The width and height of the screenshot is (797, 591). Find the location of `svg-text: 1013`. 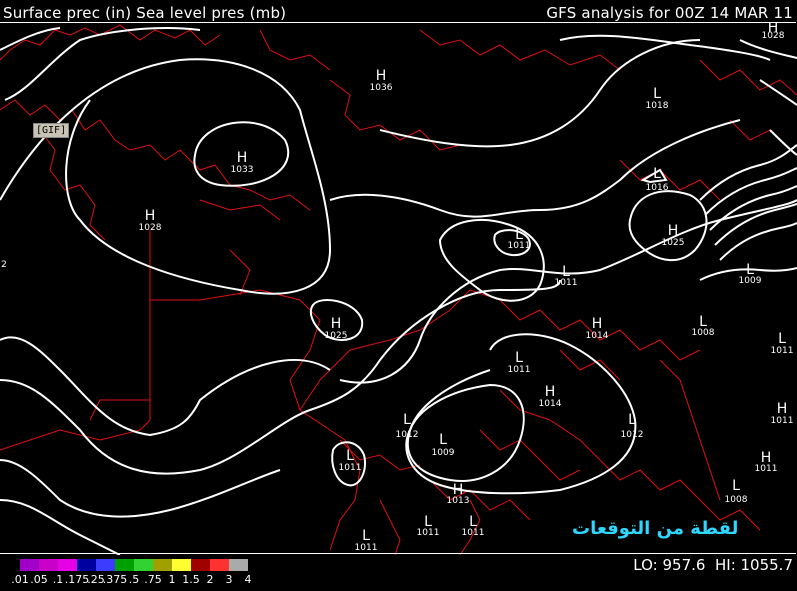

svg-text: 1013 is located at coordinates (458, 501).